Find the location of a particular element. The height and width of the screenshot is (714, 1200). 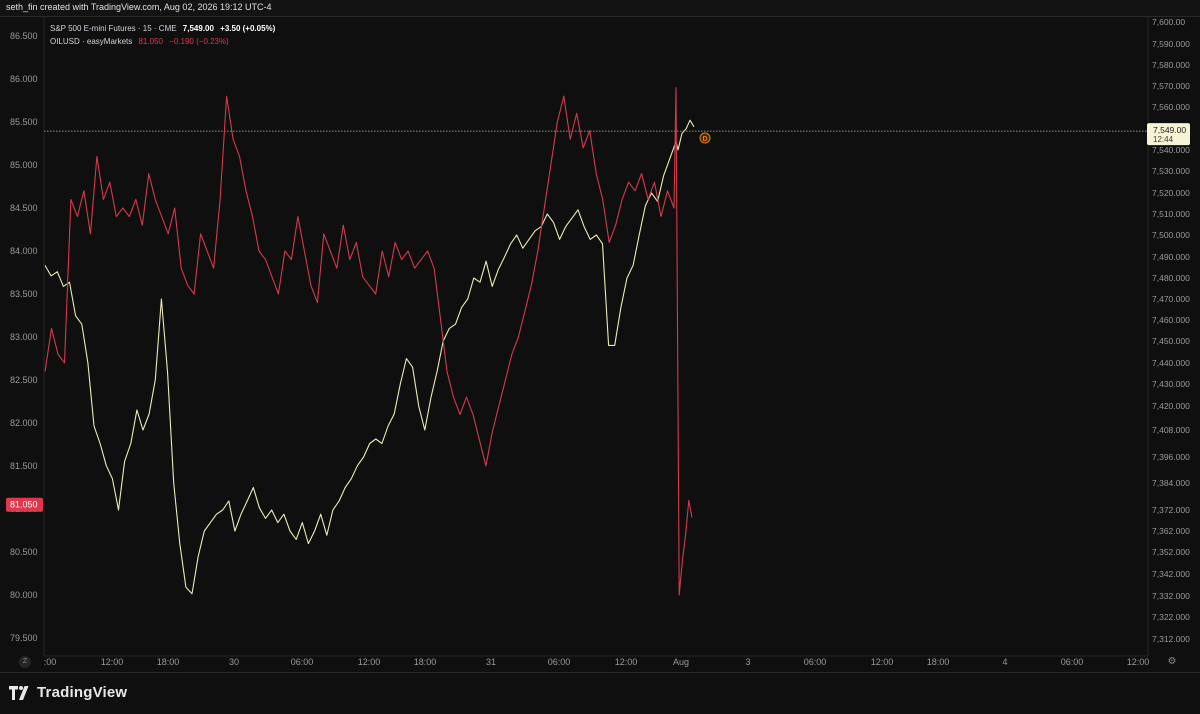

legend-es-change: +3.50 (+0.05%) is located at coordinates (248, 28).